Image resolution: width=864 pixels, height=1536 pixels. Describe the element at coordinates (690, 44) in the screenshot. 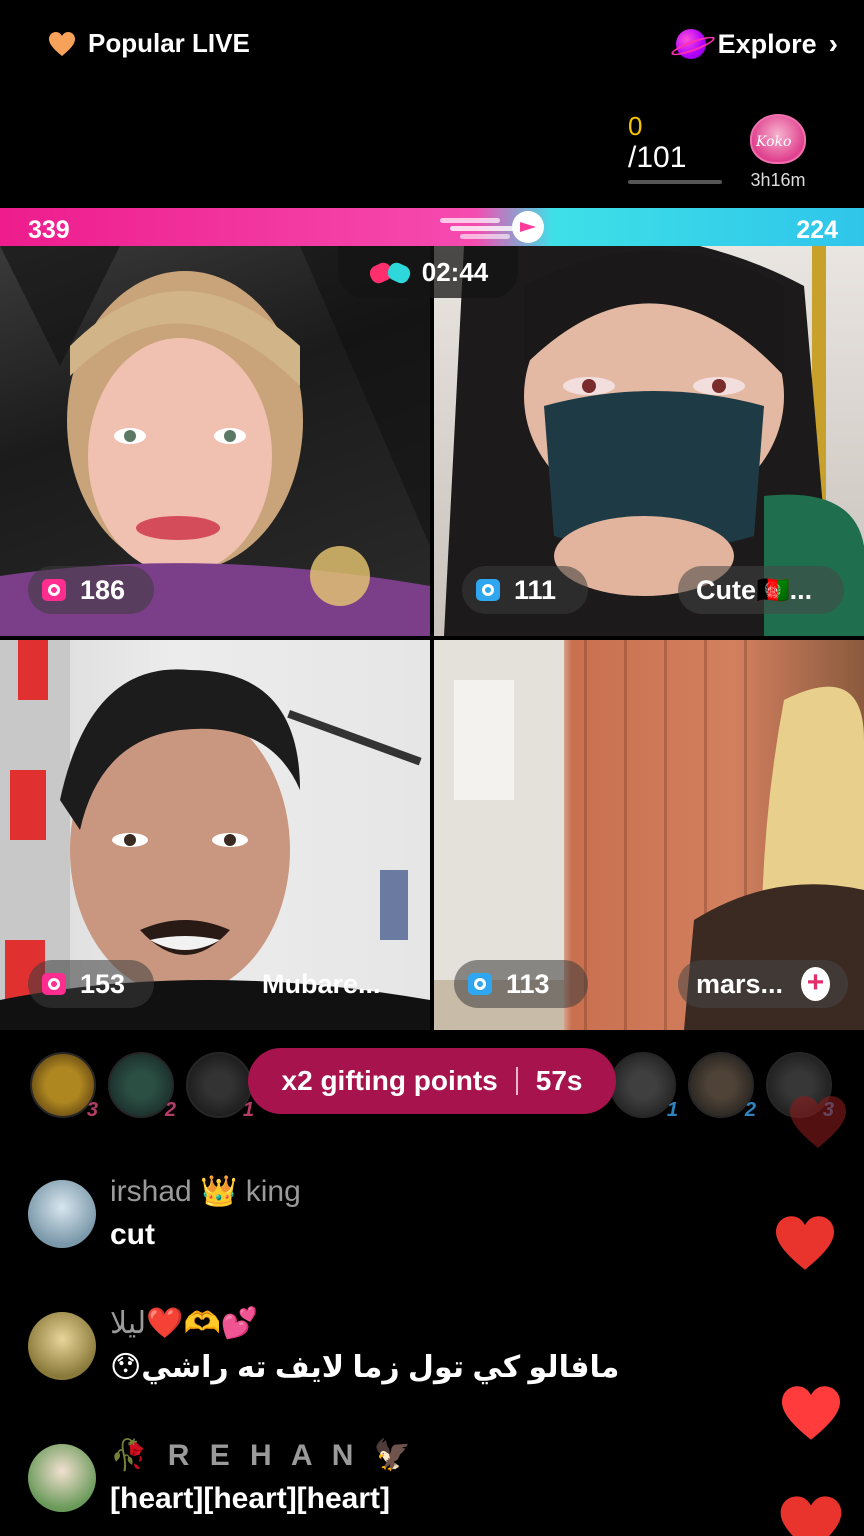

I see `planet-icon` at that location.